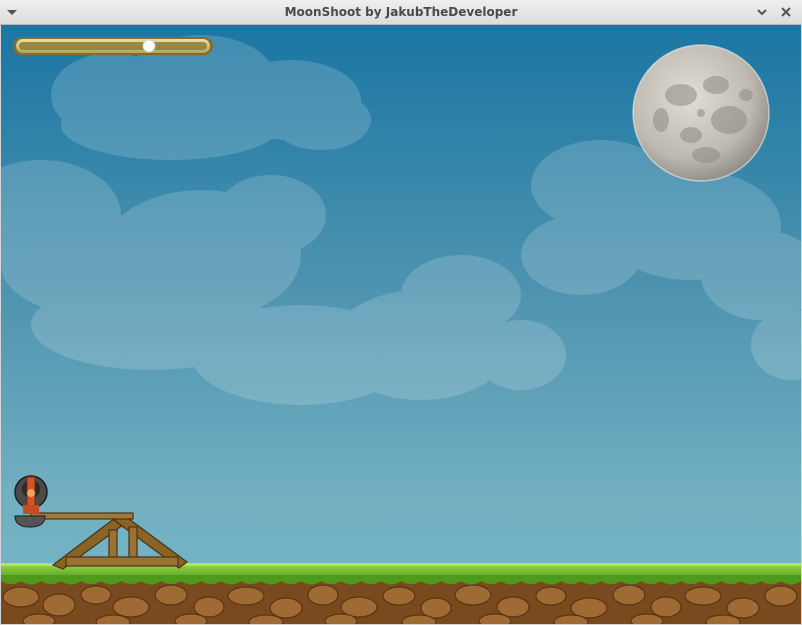  I want to click on close-icon, so click(786, 12).